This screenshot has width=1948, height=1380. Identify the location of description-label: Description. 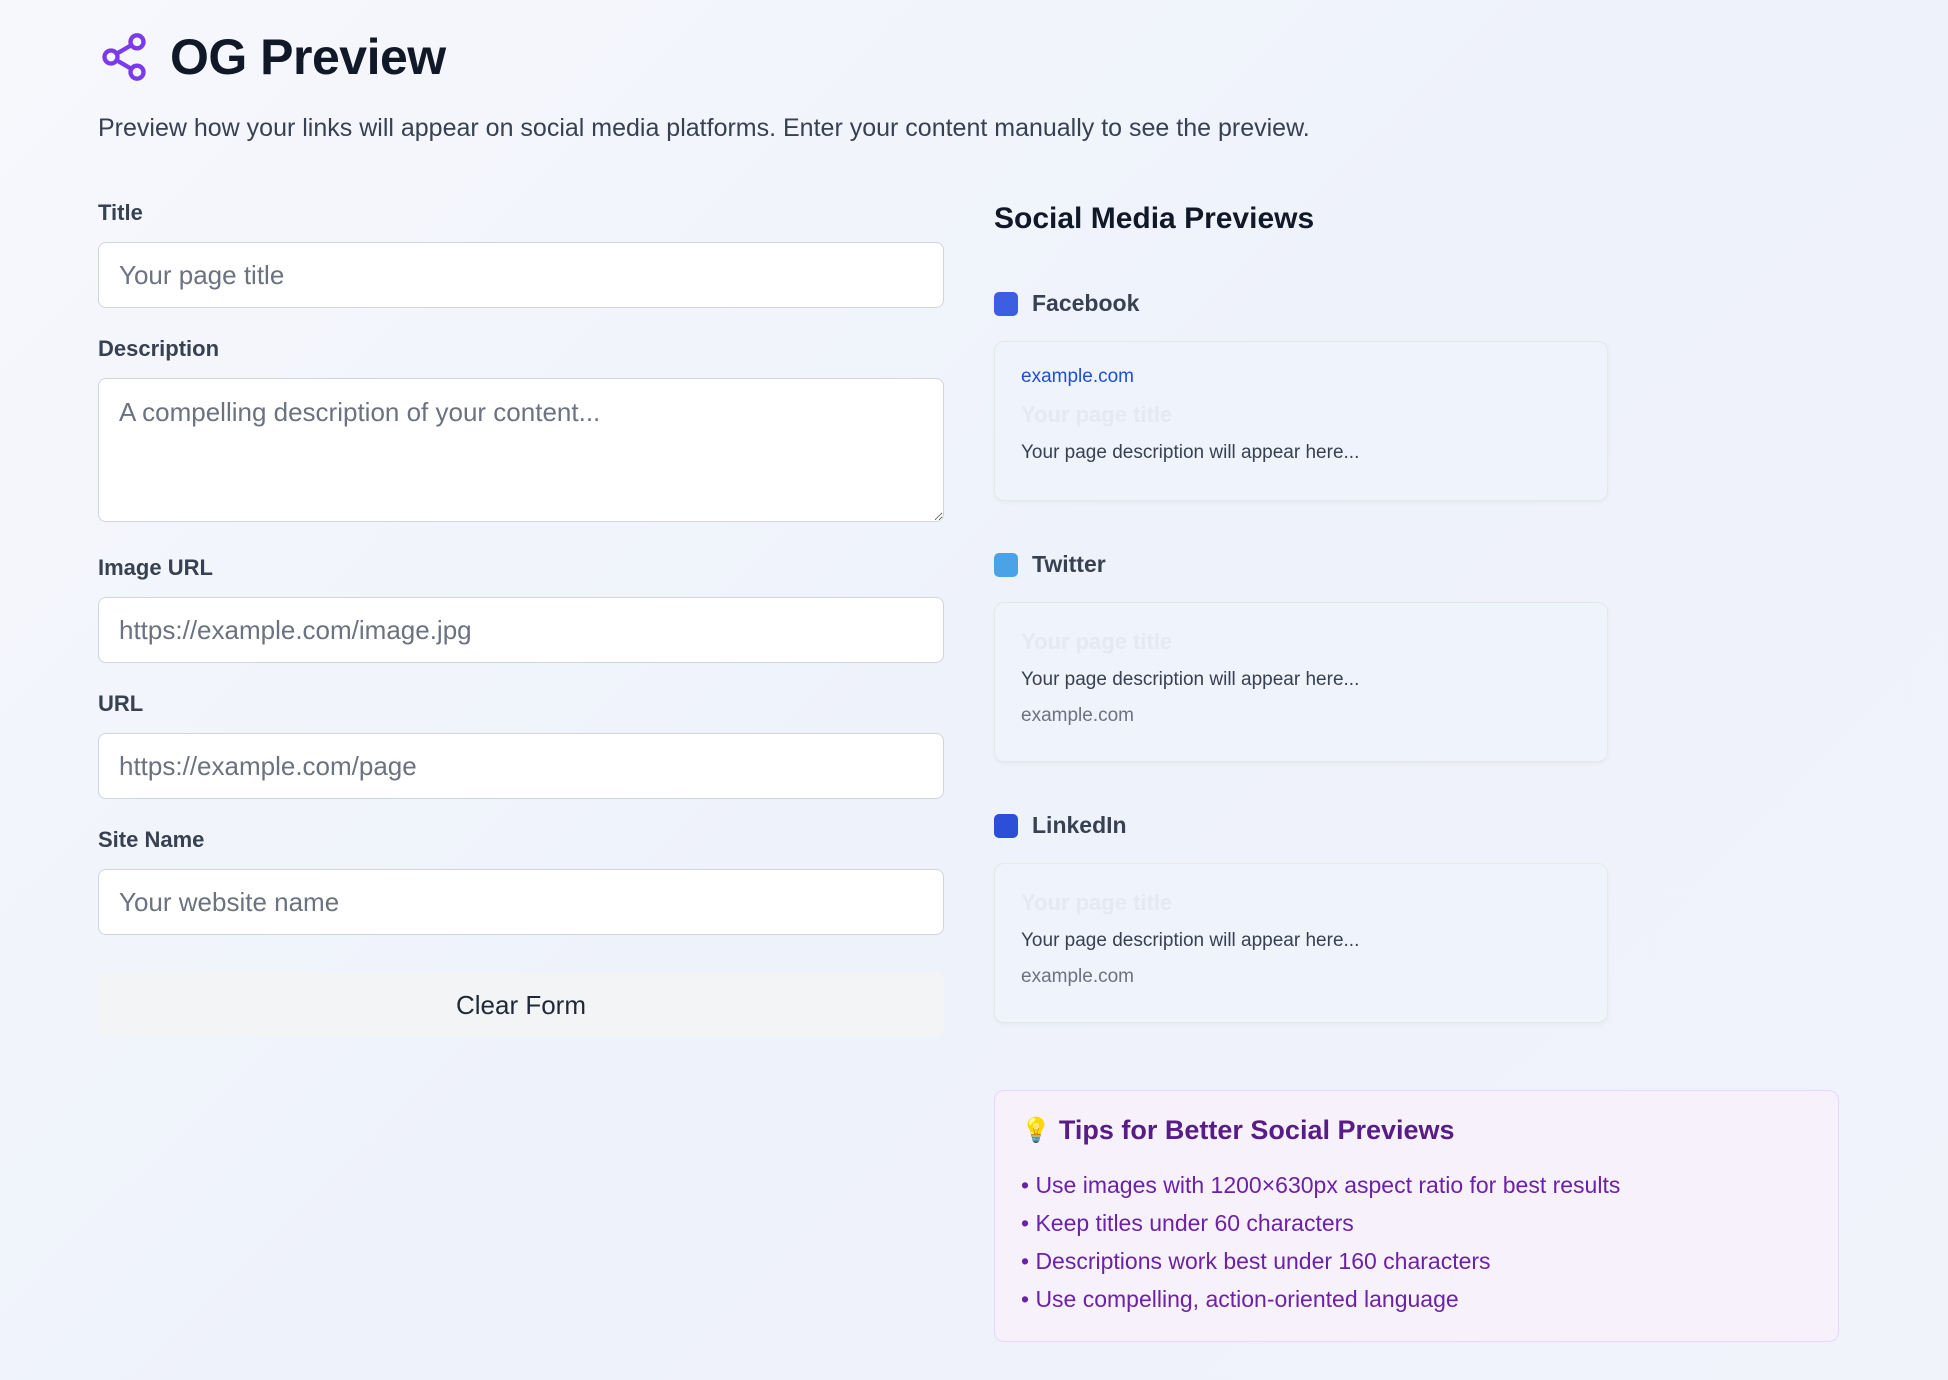
(159, 348).